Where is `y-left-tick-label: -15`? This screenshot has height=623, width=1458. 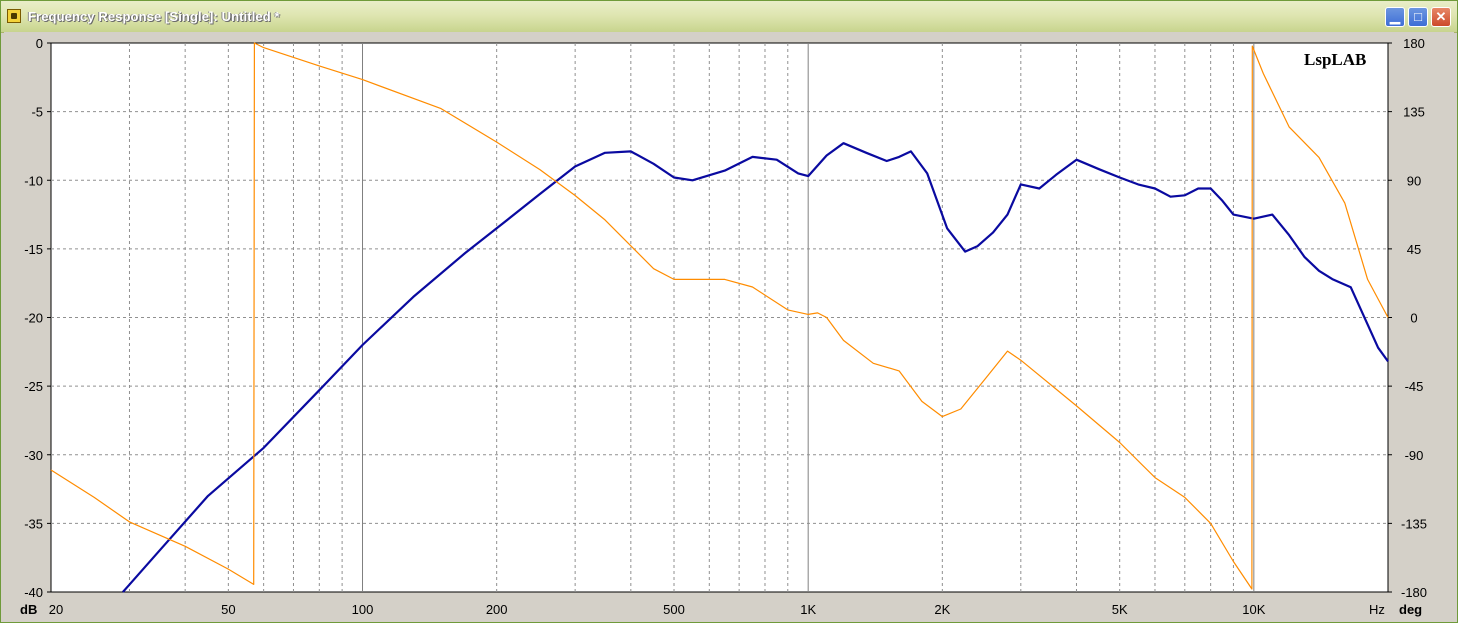
y-left-tick-label: -15 is located at coordinates (33, 249).